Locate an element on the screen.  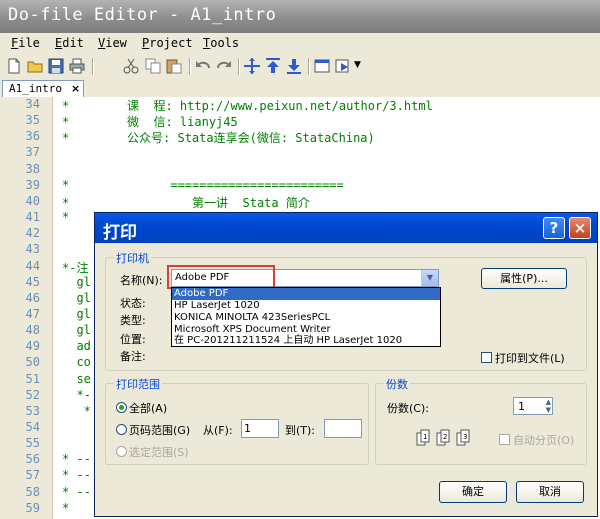
line-number: 49 is located at coordinates (32, 346).